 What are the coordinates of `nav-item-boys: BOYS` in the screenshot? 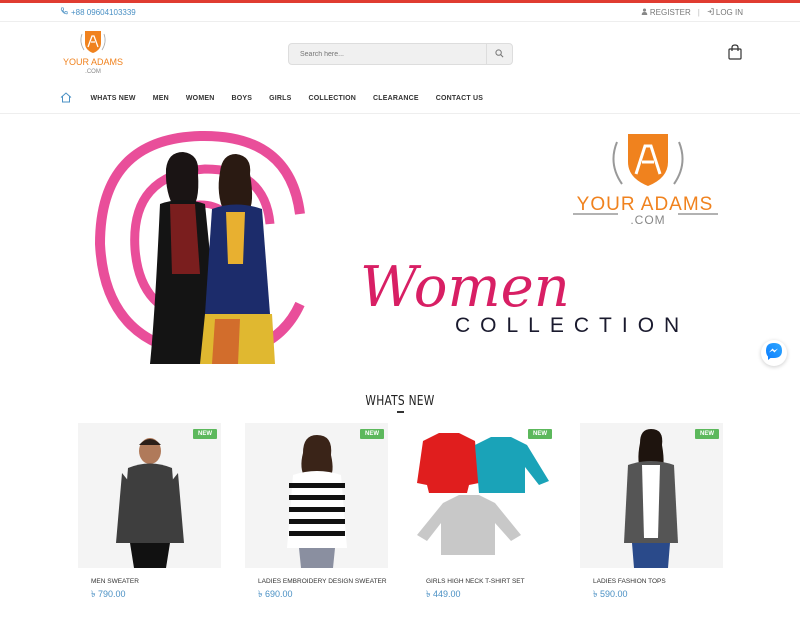 It's located at (241, 98).